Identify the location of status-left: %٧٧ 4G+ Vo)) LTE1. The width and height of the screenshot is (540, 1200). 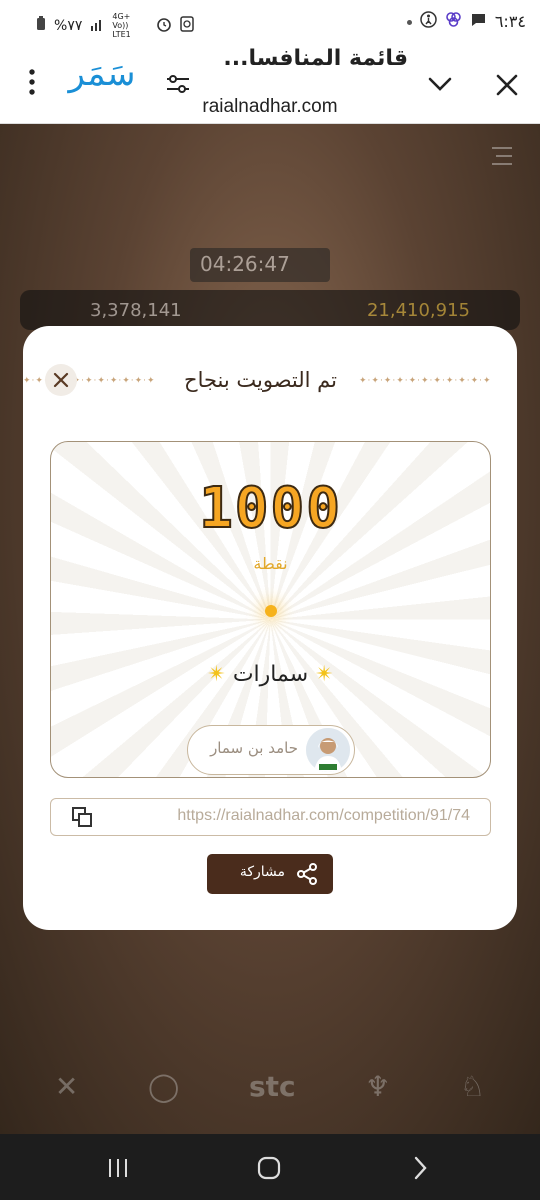
(115, 25).